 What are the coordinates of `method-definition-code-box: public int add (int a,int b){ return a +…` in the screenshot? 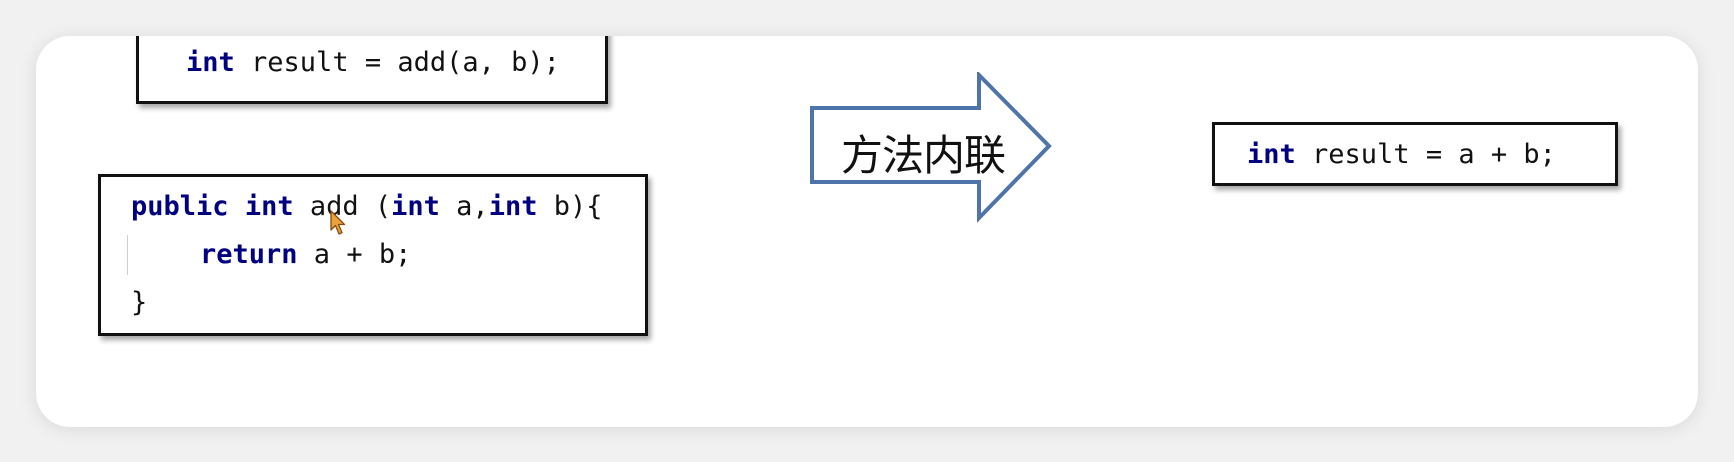 It's located at (373, 255).